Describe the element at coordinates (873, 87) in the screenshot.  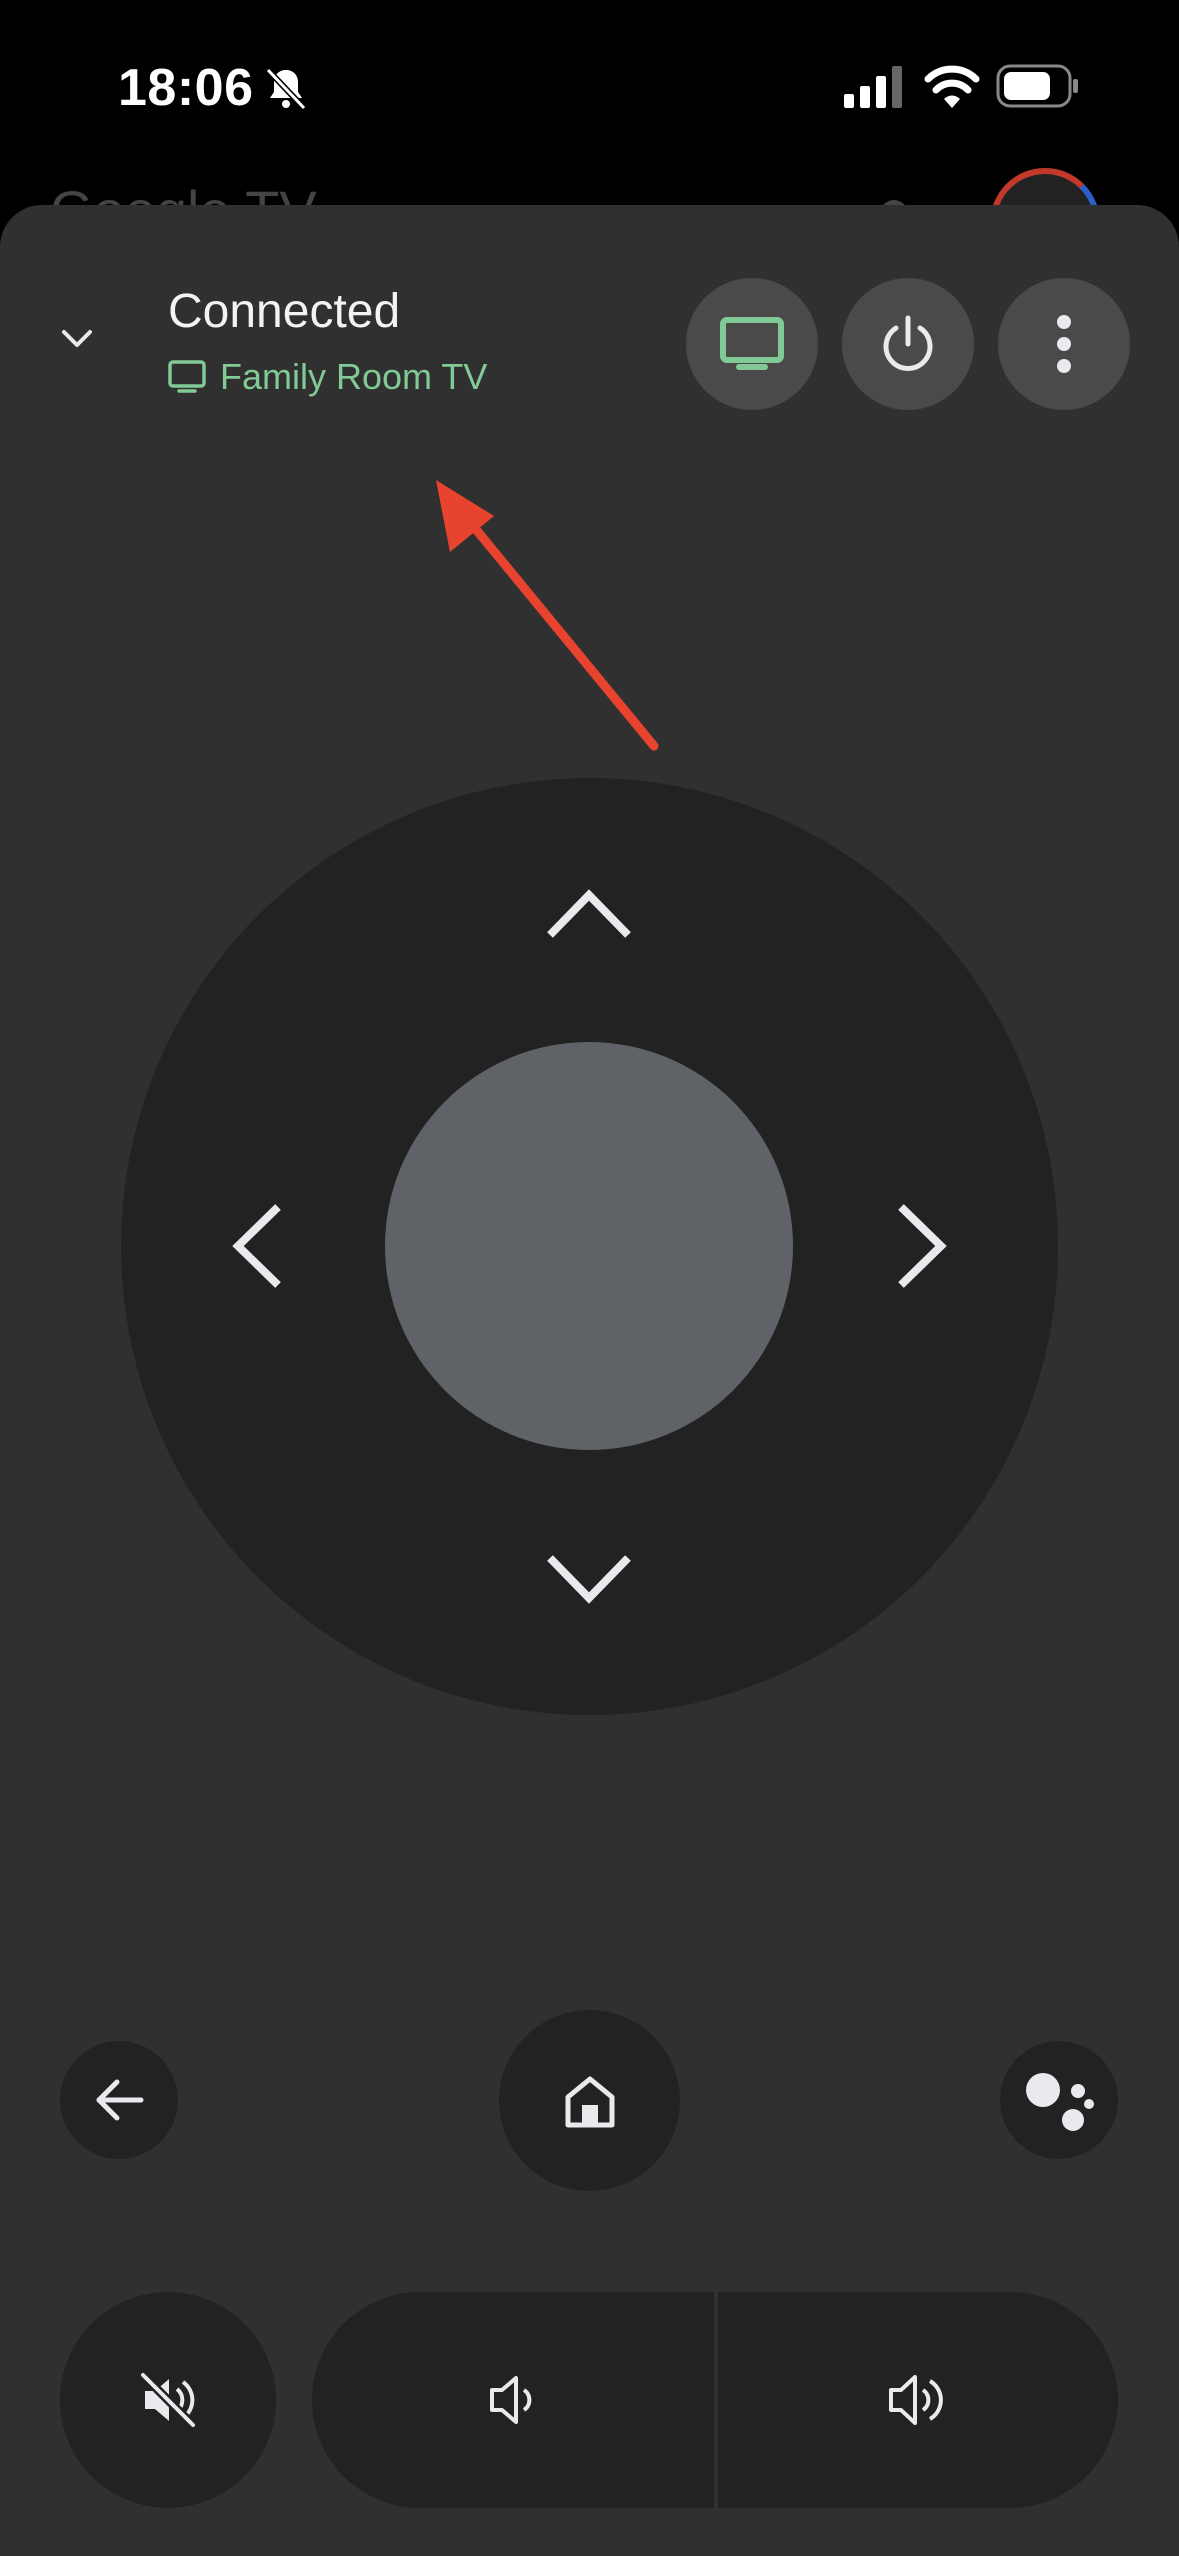
I see `signal-icon` at that location.